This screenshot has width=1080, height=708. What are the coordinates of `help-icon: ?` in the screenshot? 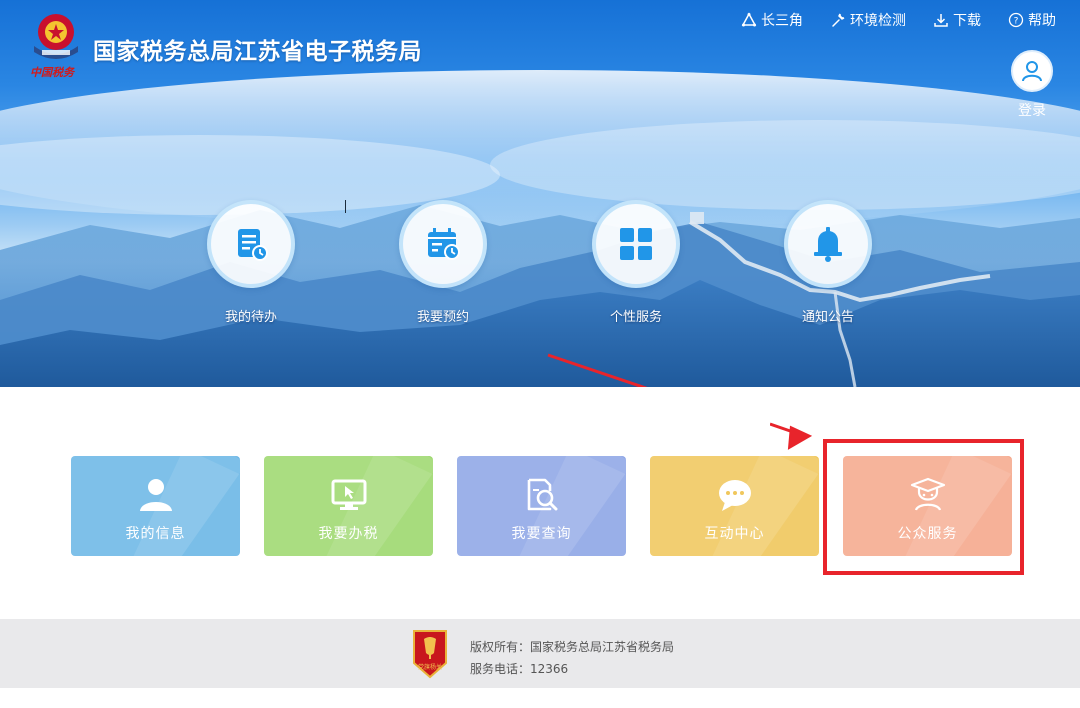 It's located at (1016, 20).